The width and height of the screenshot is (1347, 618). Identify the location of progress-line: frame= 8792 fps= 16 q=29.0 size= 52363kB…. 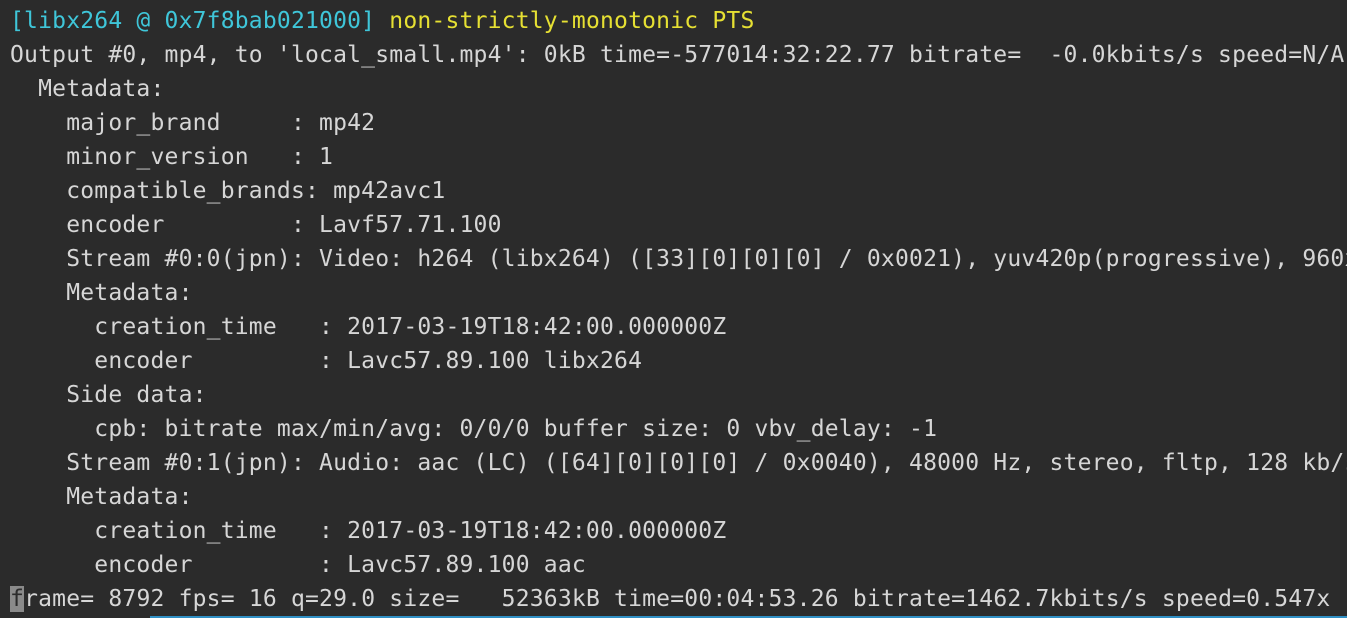
(670, 599).